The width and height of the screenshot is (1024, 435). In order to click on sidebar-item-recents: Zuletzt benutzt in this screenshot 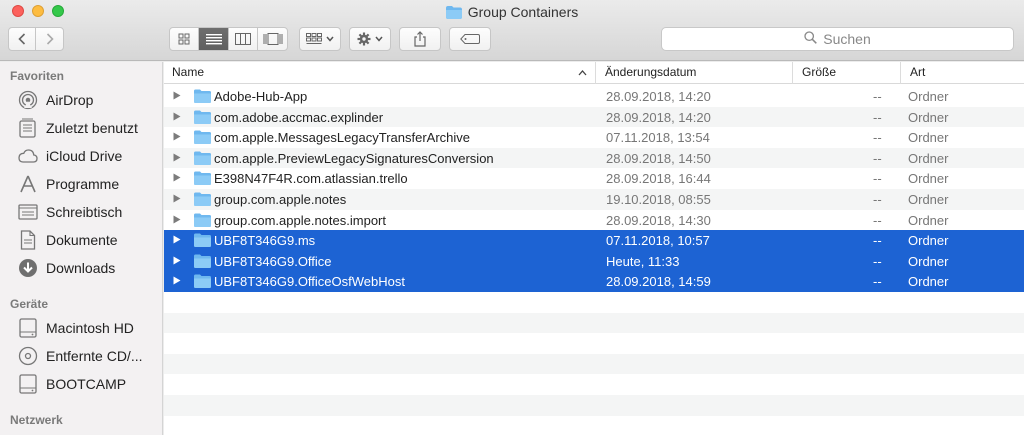, I will do `click(78, 128)`.